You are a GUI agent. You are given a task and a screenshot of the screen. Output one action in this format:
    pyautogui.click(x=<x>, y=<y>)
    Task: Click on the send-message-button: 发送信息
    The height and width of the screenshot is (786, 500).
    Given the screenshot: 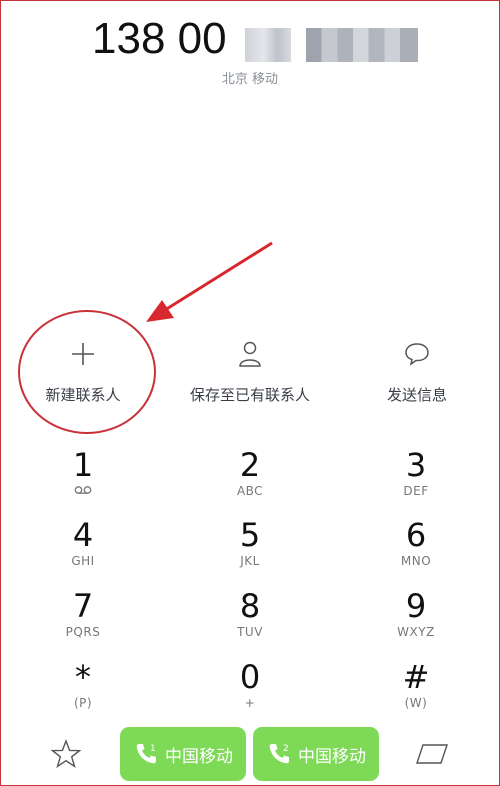 What is the action you would take?
    pyautogui.click(x=417, y=370)
    